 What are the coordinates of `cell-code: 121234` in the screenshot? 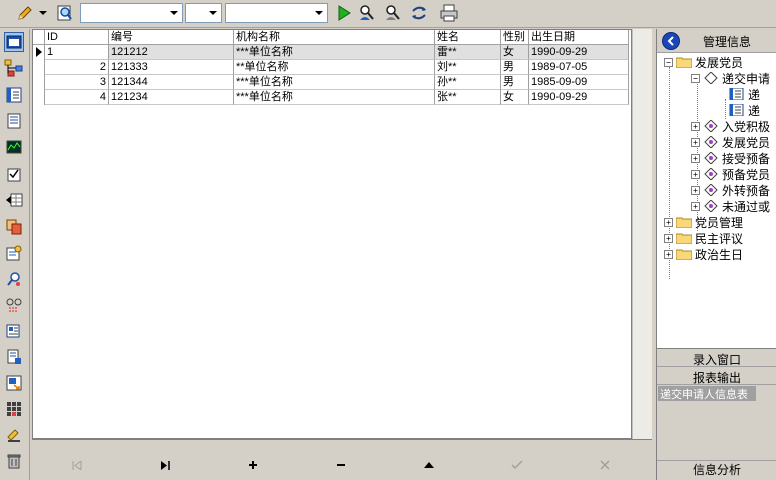 It's located at (171, 97).